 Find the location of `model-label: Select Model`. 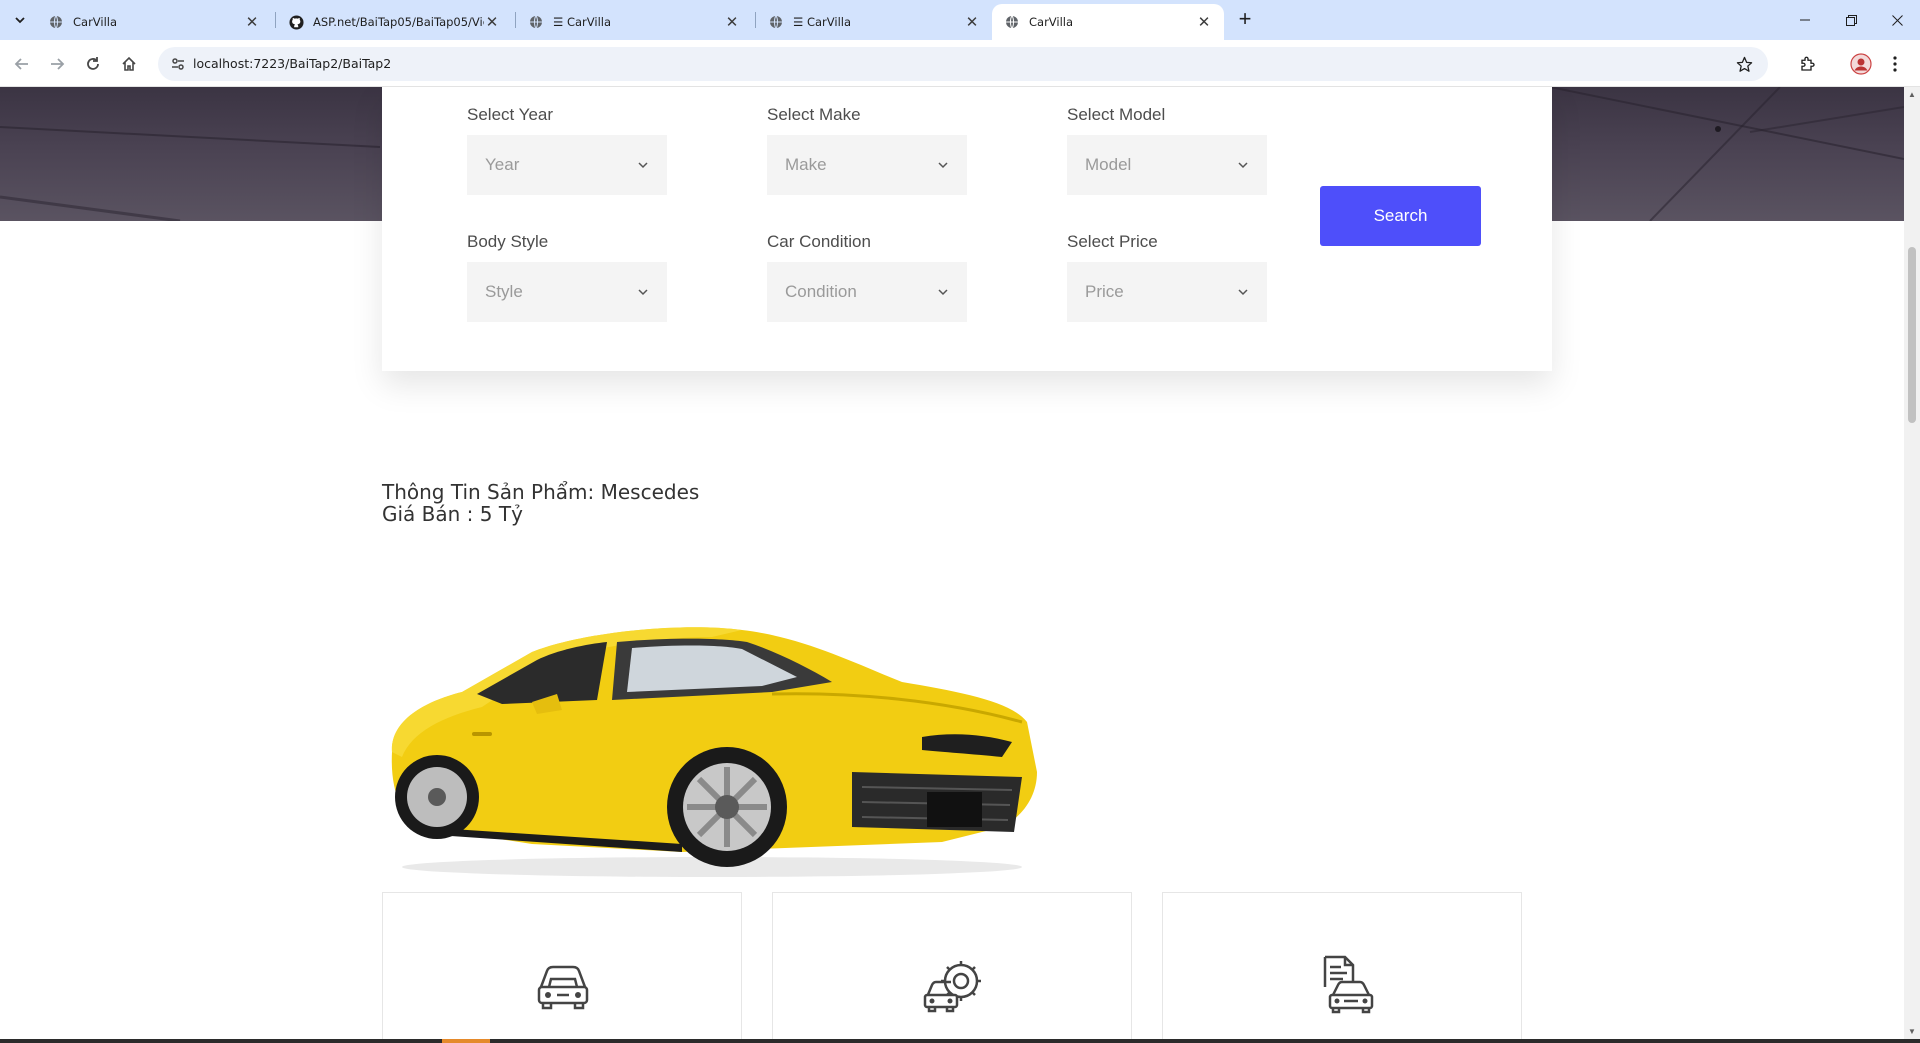

model-label: Select Model is located at coordinates (1116, 114).